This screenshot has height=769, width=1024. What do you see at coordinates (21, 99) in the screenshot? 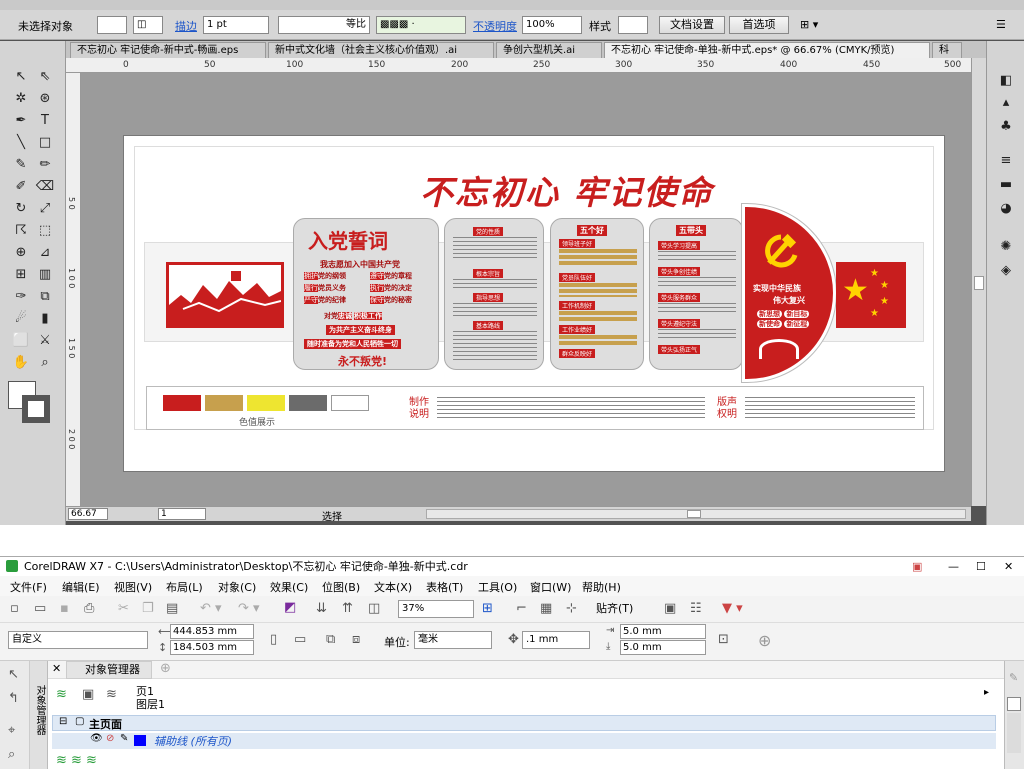
I see `magic-wand-tool-icon: ✲` at bounding box center [21, 99].